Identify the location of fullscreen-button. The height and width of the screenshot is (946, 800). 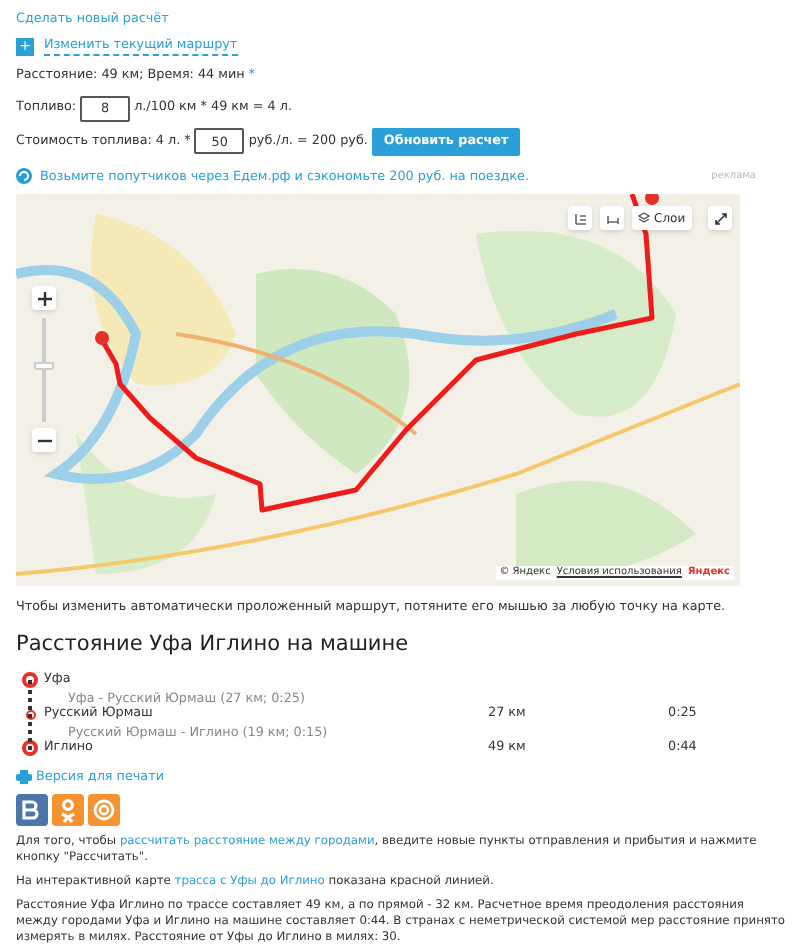
(720, 218).